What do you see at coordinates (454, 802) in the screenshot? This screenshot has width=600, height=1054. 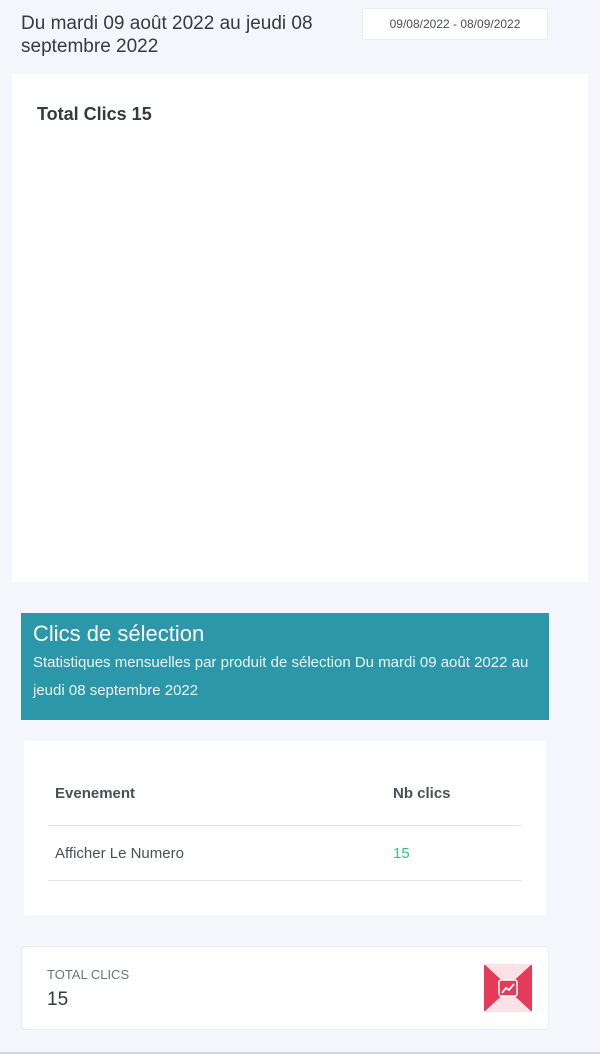 I see `column-header-clicks: Nb clics` at bounding box center [454, 802].